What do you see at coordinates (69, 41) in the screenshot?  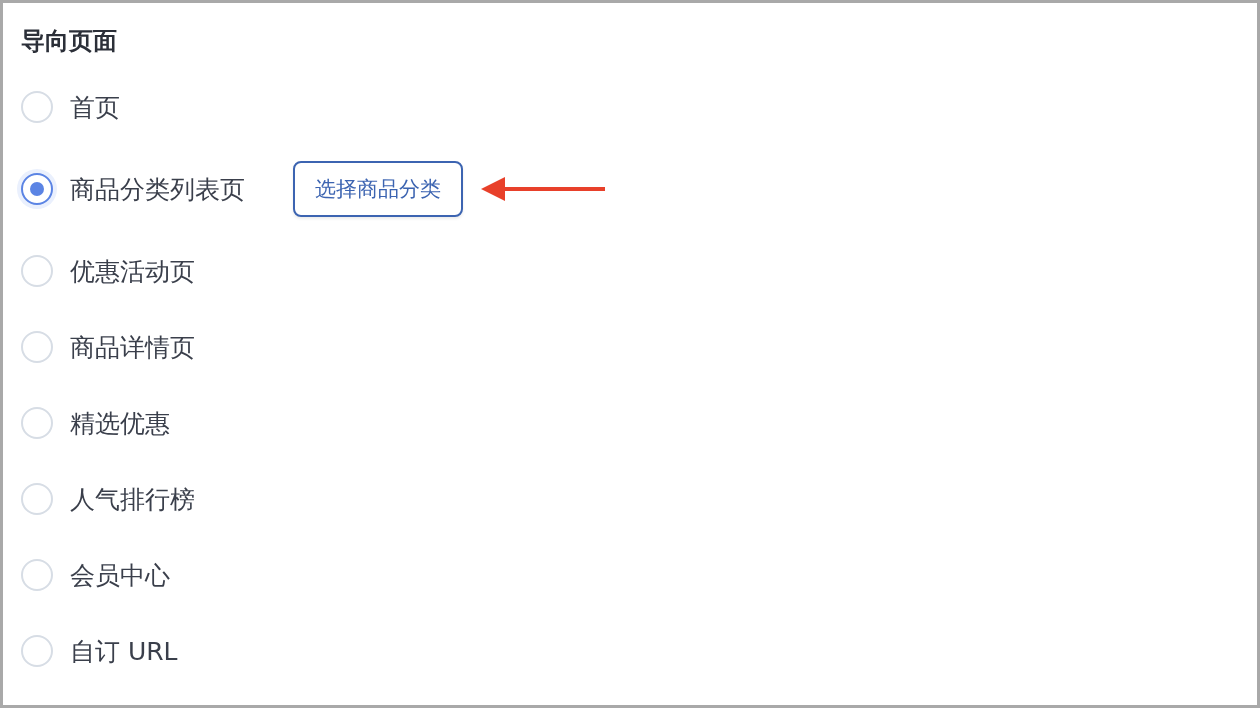 I see `section-title: 导向页面` at bounding box center [69, 41].